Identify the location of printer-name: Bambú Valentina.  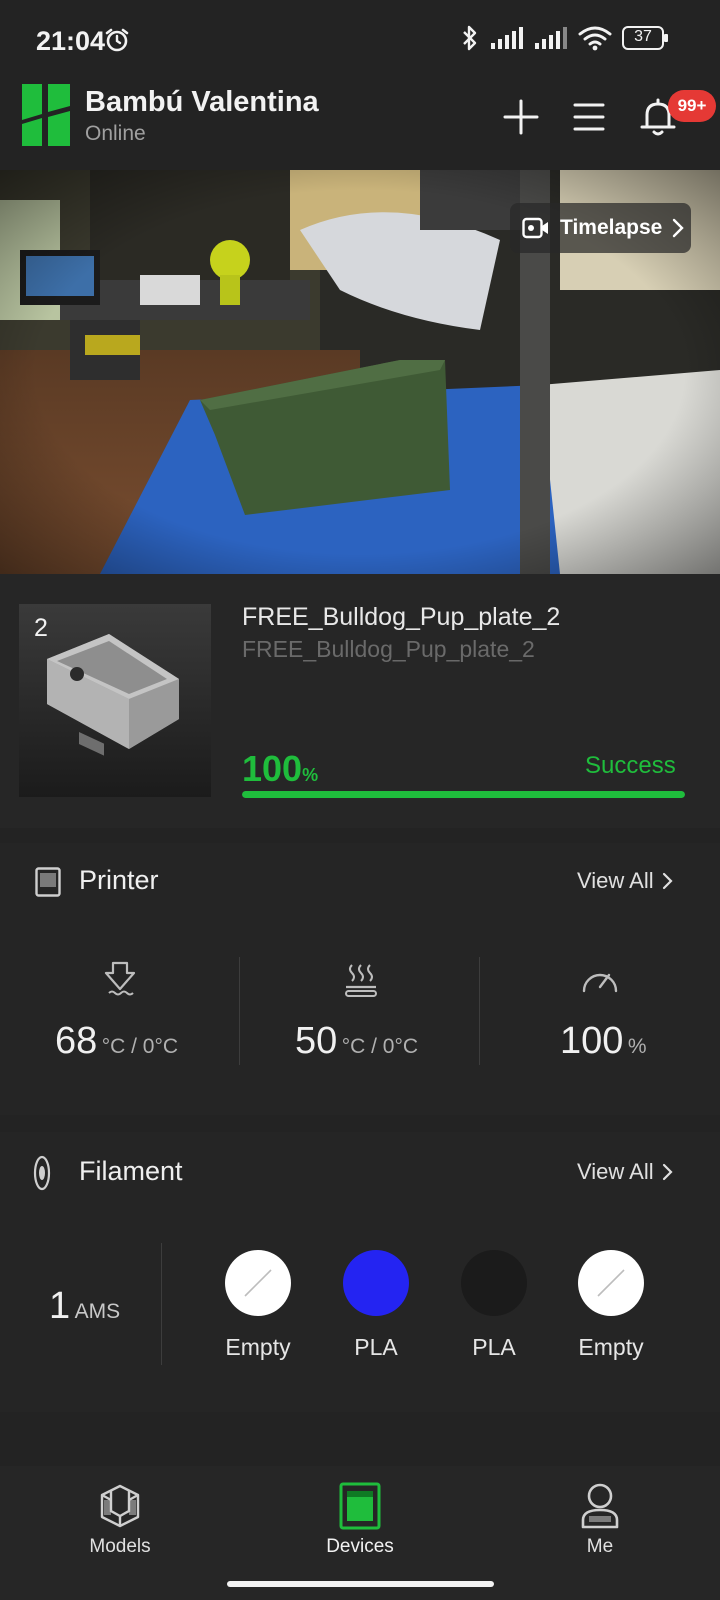
(202, 102).